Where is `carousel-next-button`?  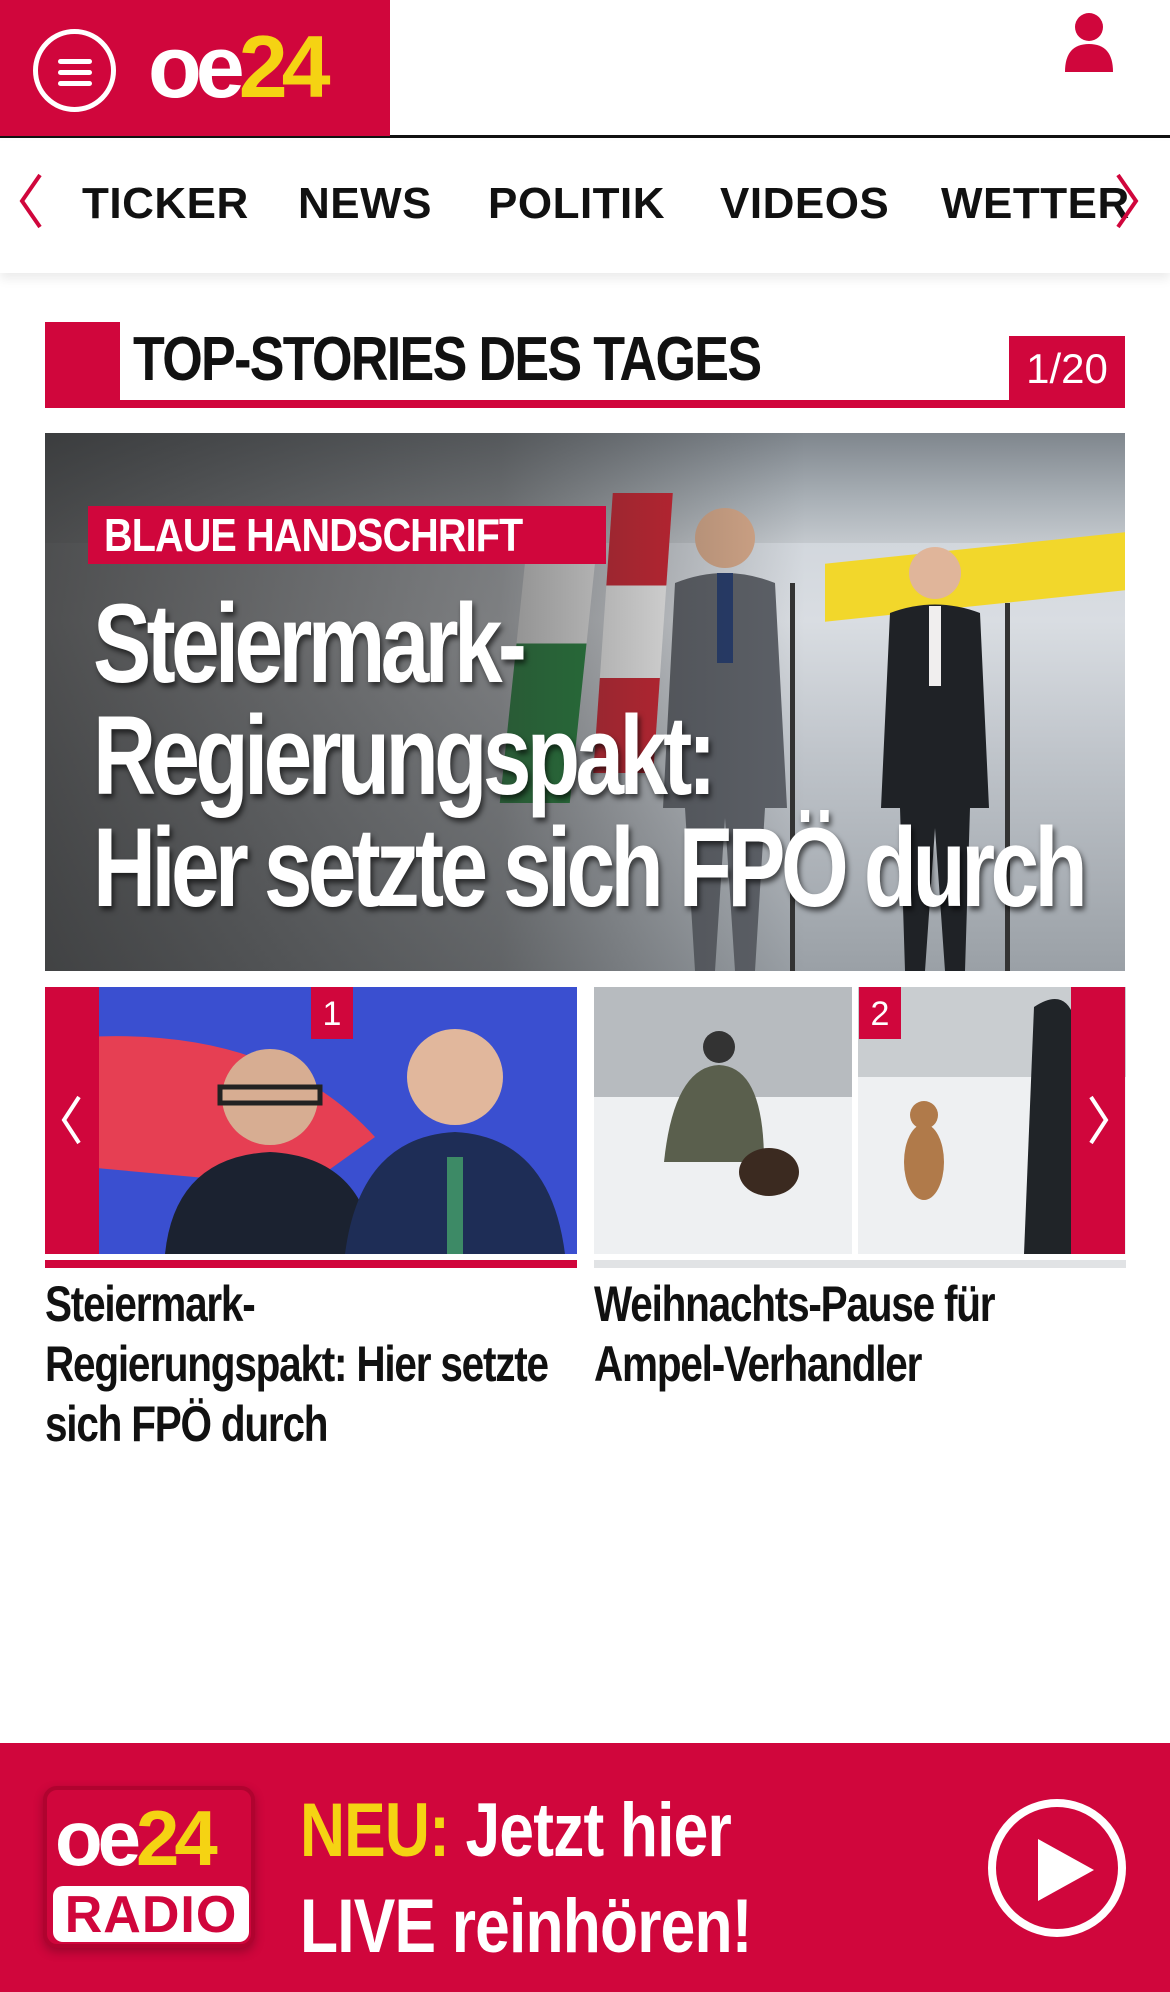
carousel-next-button is located at coordinates (1098, 1120).